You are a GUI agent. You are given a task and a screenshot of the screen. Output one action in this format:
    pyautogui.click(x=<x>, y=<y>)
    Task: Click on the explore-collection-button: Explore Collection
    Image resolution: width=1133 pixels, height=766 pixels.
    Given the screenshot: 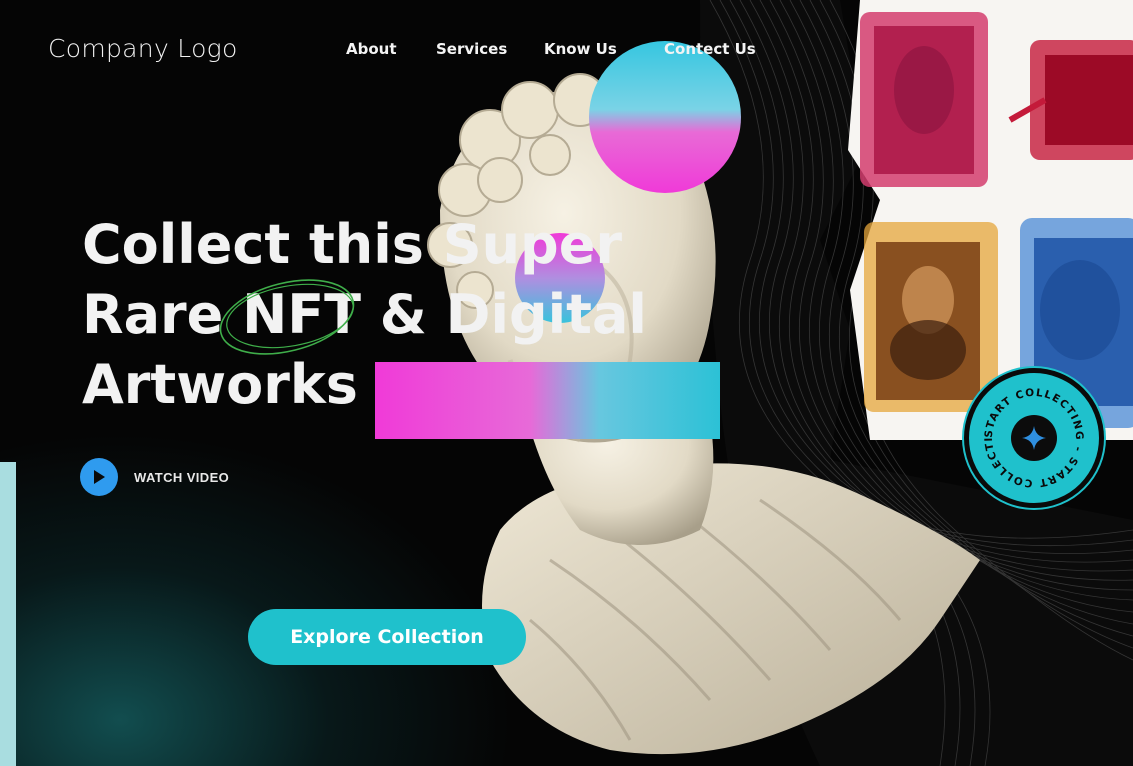 What is the action you would take?
    pyautogui.click(x=387, y=637)
    